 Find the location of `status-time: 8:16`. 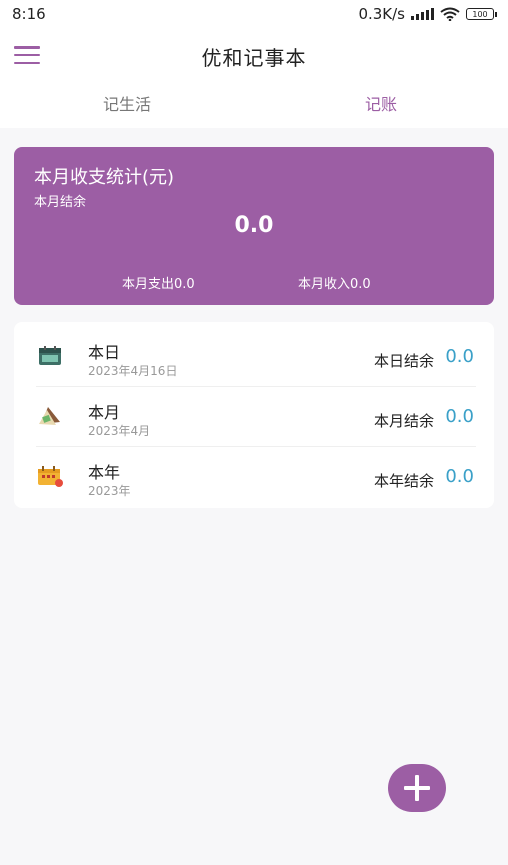

status-time: 8:16 is located at coordinates (29, 14).